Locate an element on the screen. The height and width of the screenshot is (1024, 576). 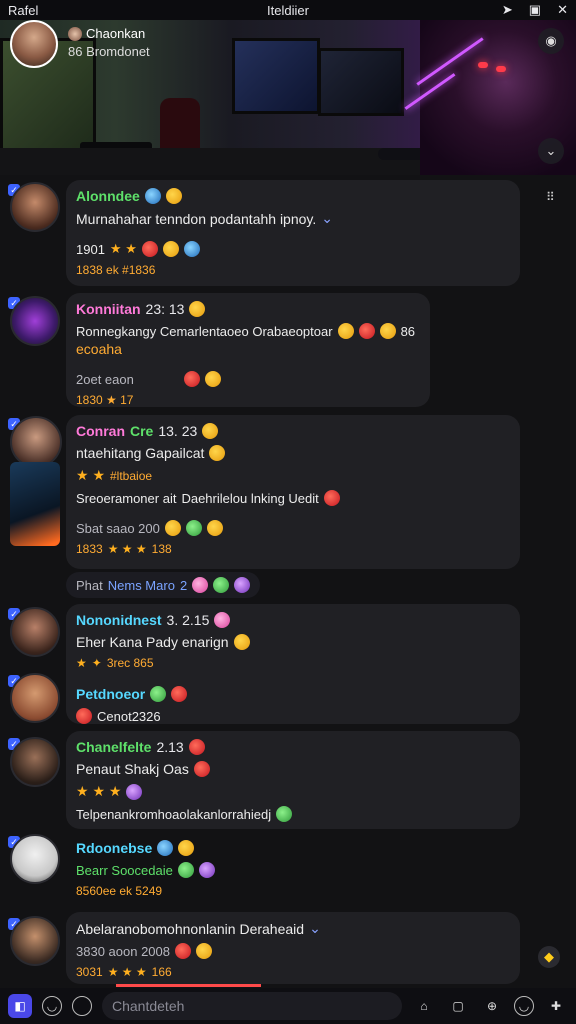
app-icon: ◧ is located at coordinates (20, 1006).